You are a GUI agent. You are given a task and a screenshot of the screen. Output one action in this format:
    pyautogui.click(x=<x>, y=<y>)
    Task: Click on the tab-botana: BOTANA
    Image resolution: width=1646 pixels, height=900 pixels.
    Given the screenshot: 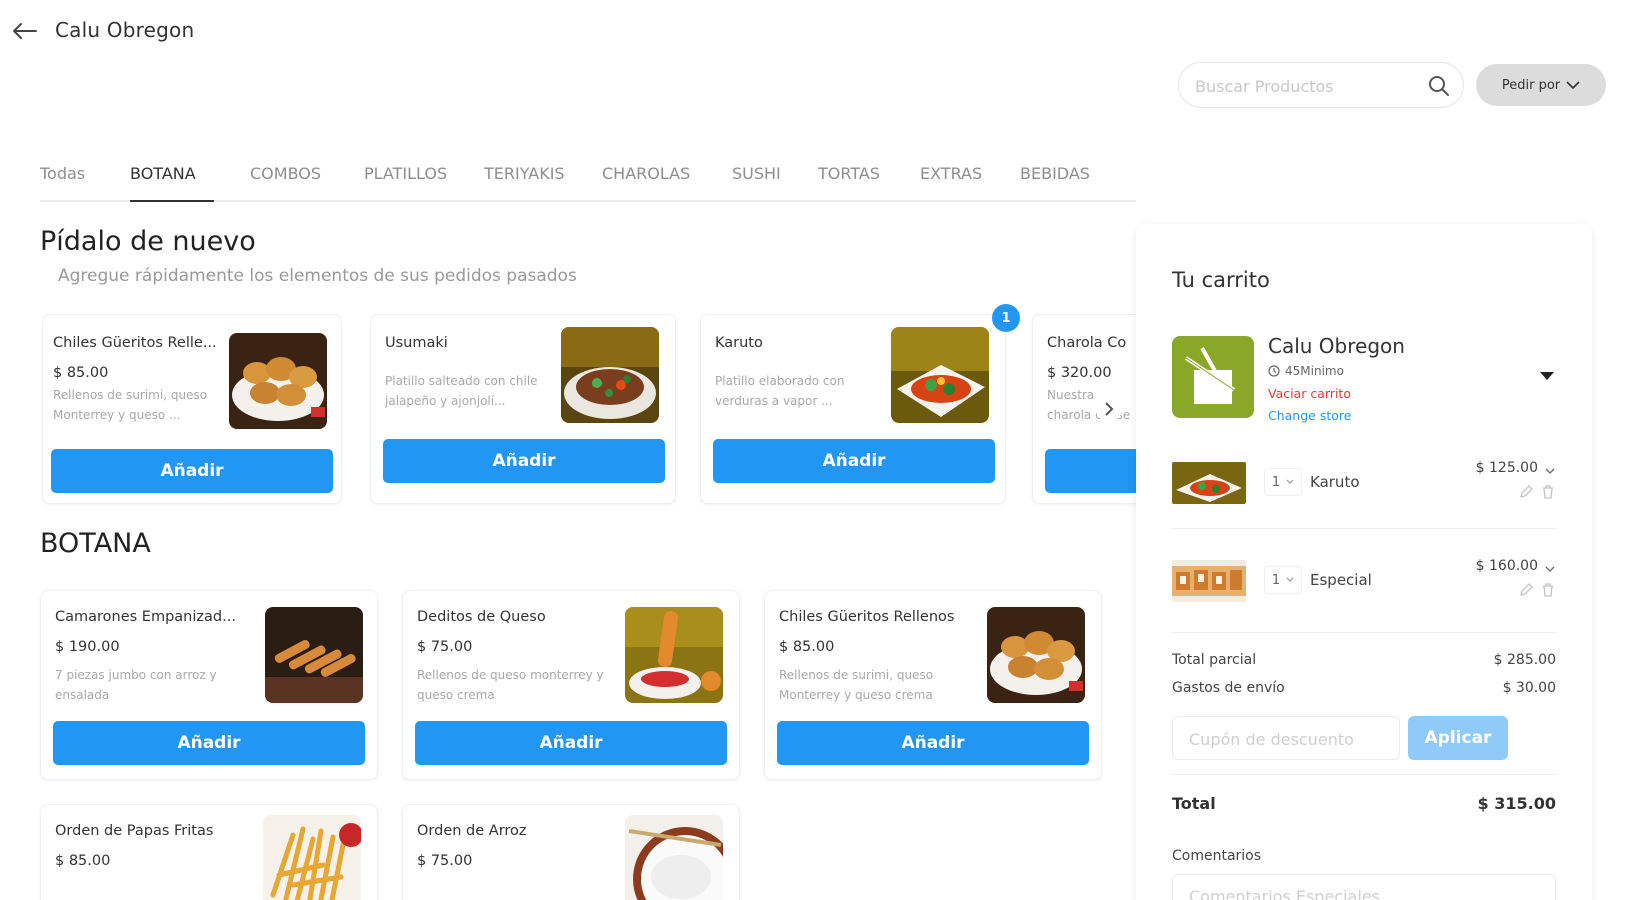 What is the action you would take?
    pyautogui.click(x=172, y=181)
    